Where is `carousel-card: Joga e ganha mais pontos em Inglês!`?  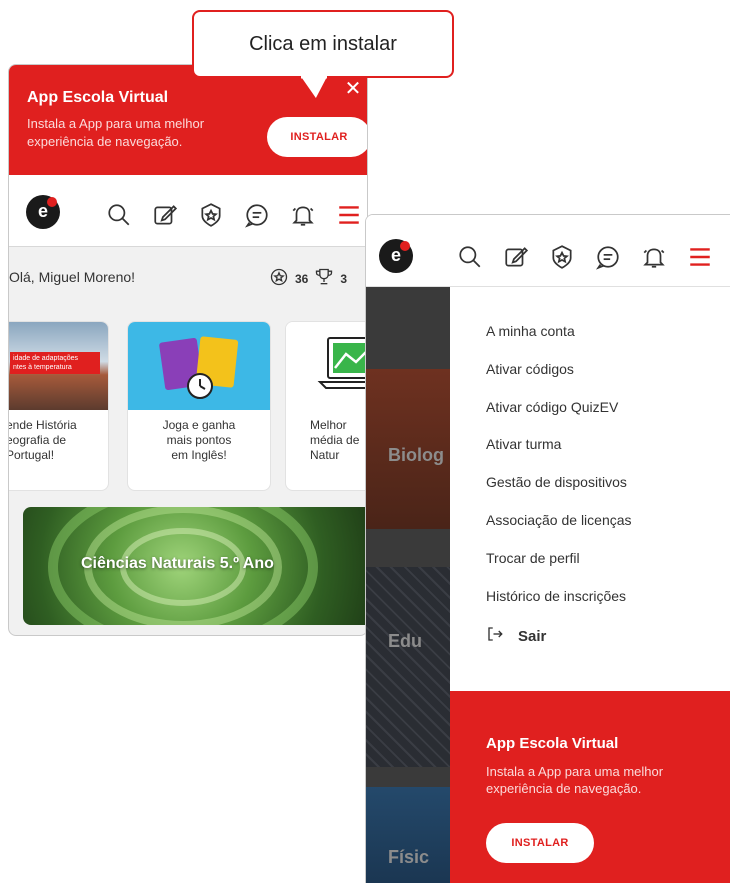 carousel-card: Joga e ganha mais pontos em Inglês! is located at coordinates (199, 406).